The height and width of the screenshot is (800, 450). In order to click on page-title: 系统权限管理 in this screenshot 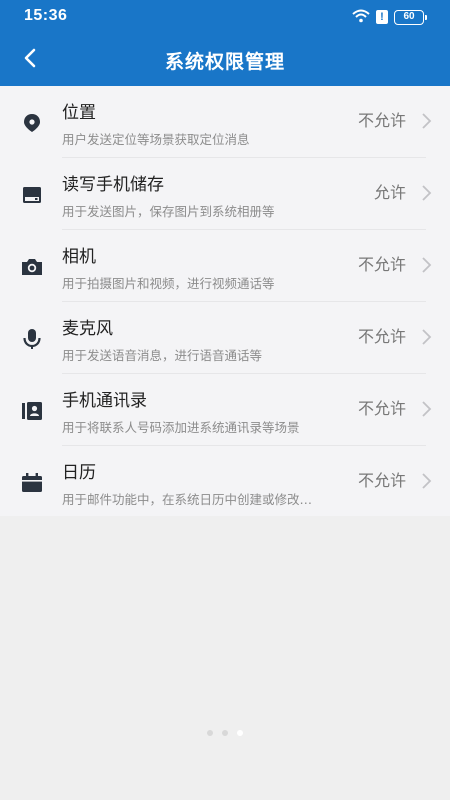, I will do `click(224, 62)`.